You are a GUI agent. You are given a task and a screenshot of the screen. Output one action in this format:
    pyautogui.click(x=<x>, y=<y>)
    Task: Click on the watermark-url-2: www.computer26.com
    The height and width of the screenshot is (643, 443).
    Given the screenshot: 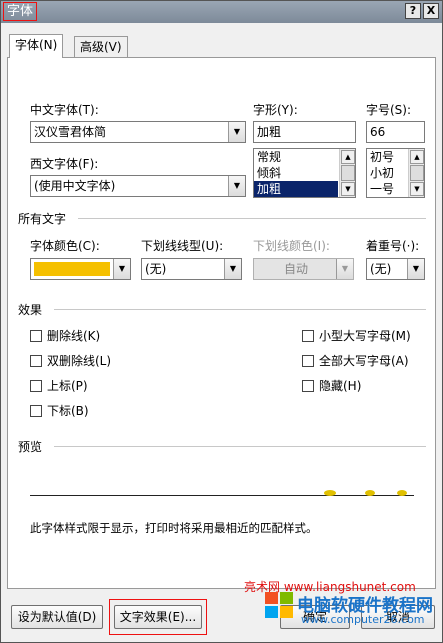 What is the action you would take?
    pyautogui.click(x=363, y=619)
    